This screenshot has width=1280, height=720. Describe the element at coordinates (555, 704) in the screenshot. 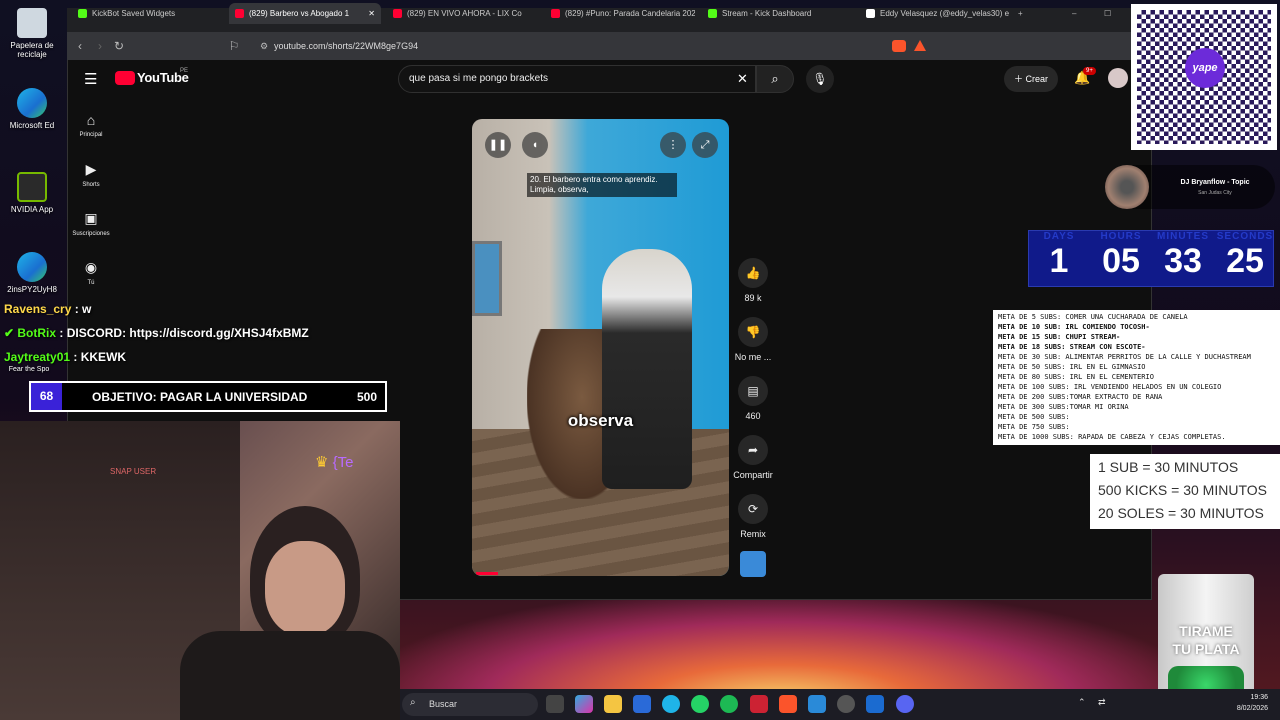

I see `task-view-icon` at that location.